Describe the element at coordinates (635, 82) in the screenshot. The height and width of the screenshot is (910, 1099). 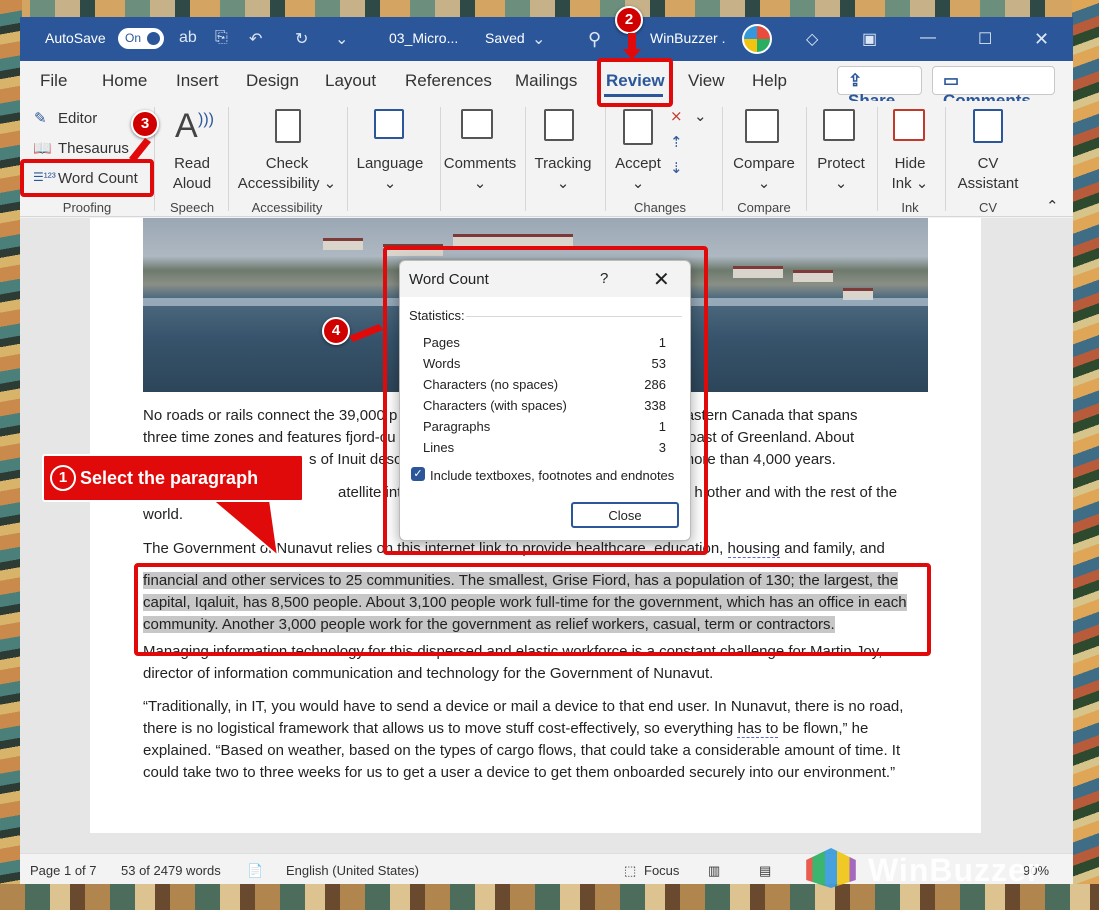
I see `review-tab-highlight-box` at that location.